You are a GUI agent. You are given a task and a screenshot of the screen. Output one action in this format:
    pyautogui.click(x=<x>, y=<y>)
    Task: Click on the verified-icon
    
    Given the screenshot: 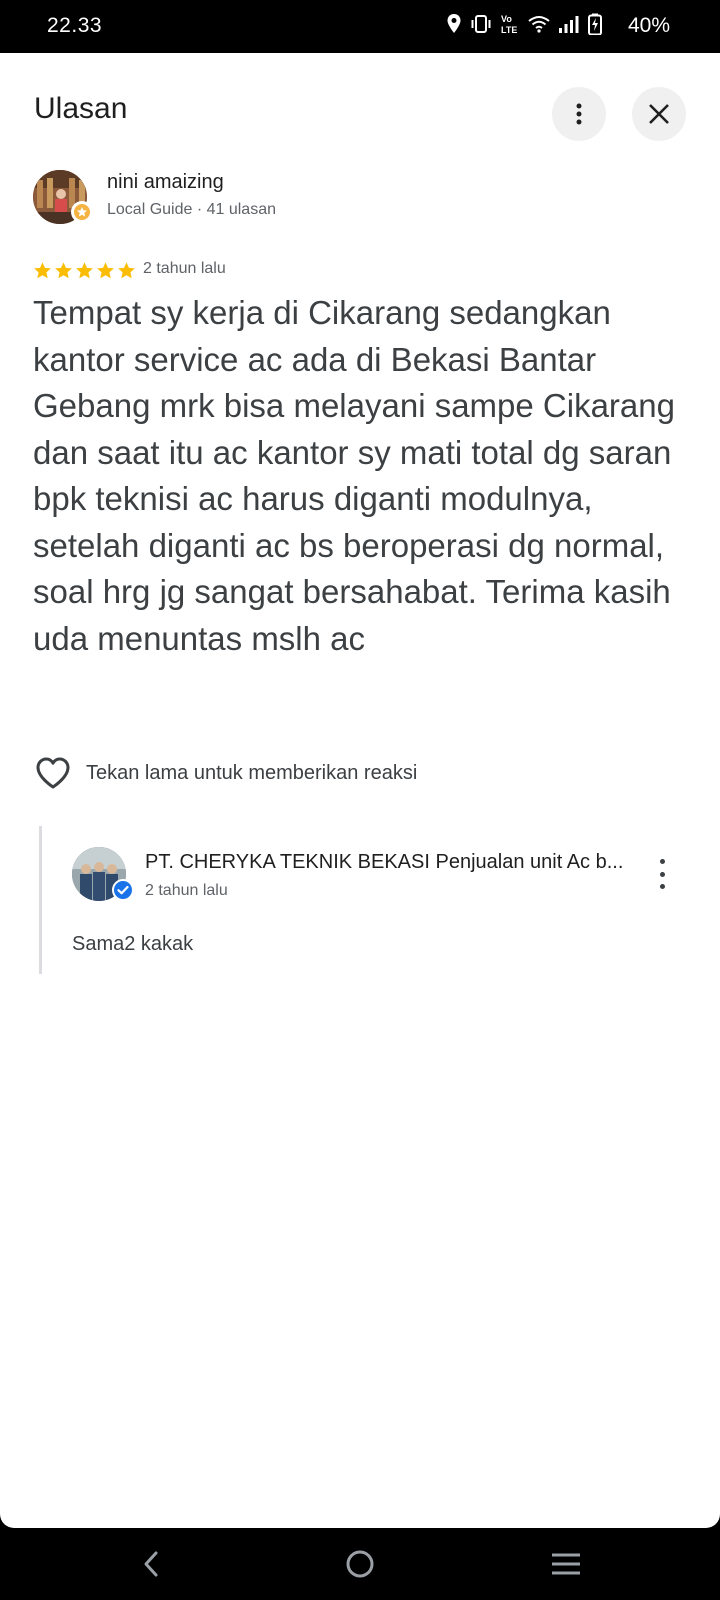 What is the action you would take?
    pyautogui.click(x=123, y=890)
    